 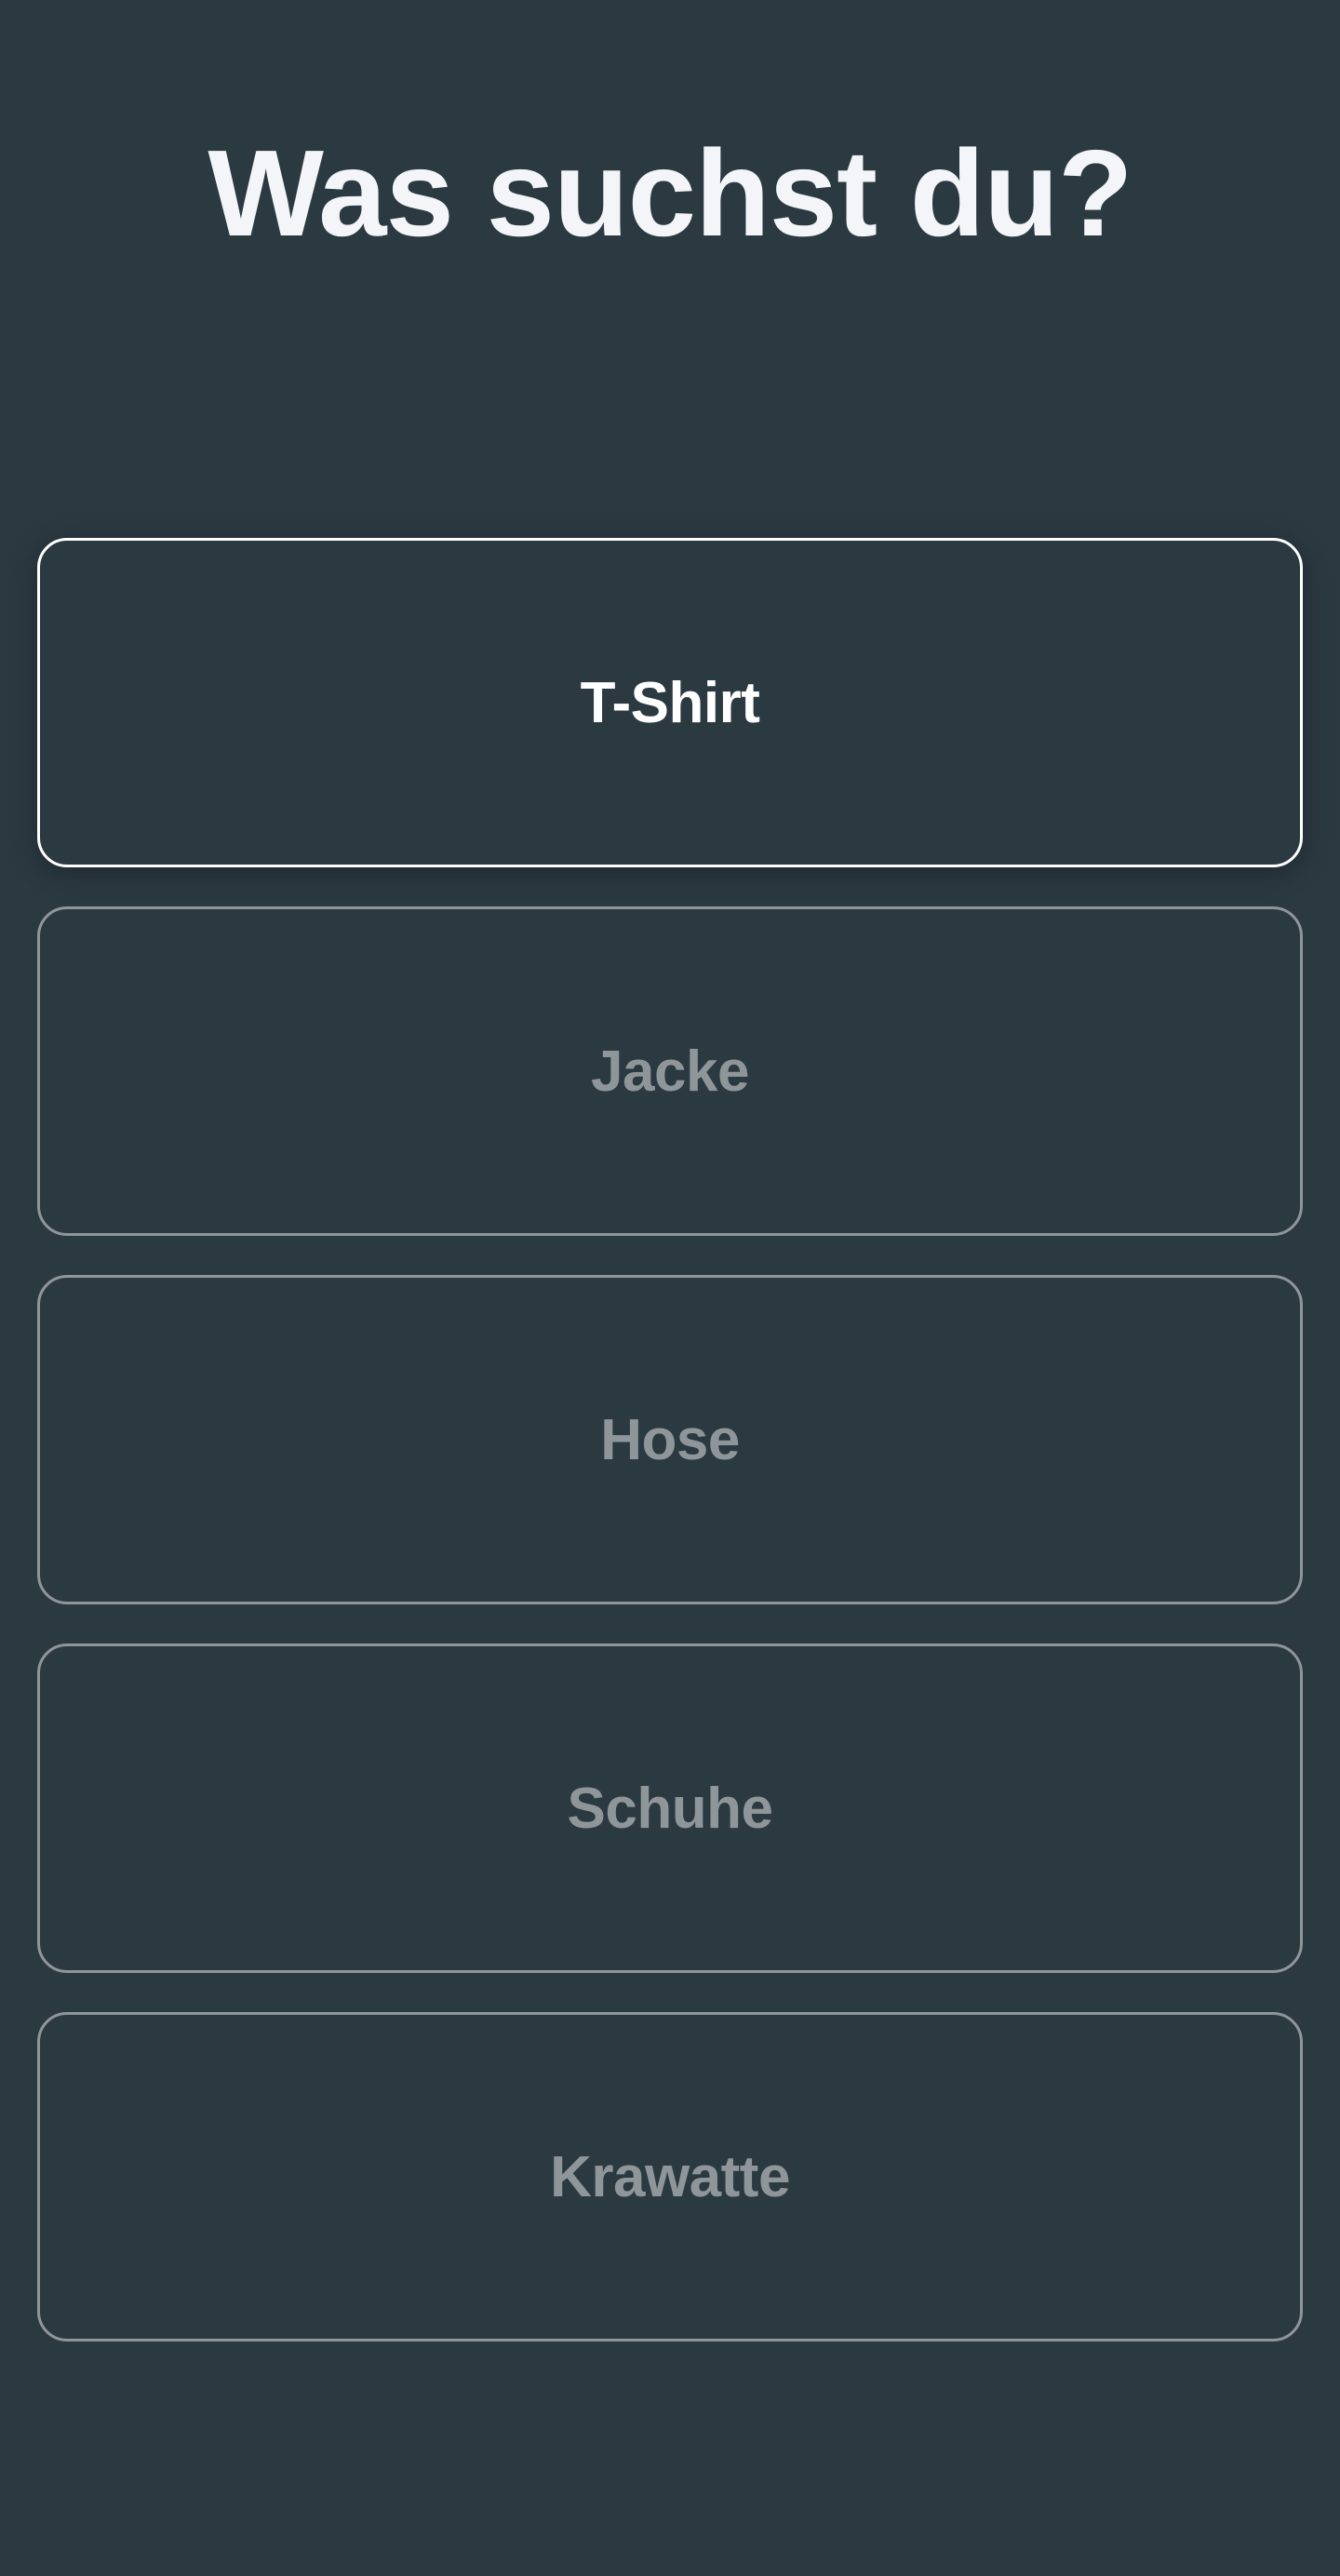 I want to click on option-krawatte: Krawatte, so click(x=670, y=2176).